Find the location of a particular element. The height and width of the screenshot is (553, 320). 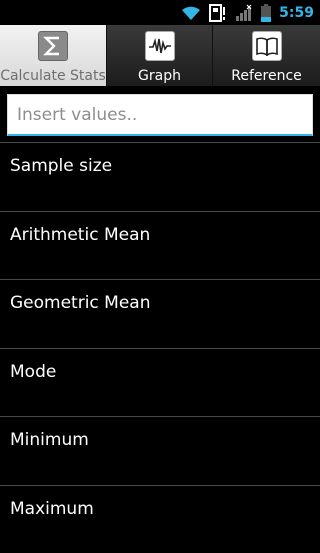

tab-graph: Graph is located at coordinates (160, 55).